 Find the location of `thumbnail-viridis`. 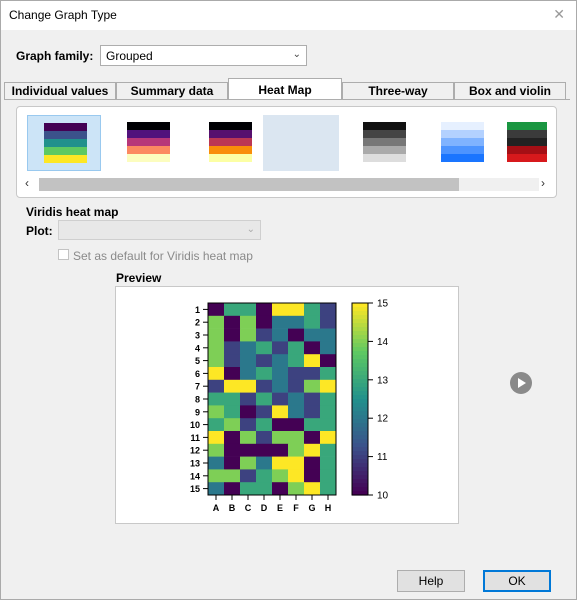

thumbnail-viridis is located at coordinates (64, 143).